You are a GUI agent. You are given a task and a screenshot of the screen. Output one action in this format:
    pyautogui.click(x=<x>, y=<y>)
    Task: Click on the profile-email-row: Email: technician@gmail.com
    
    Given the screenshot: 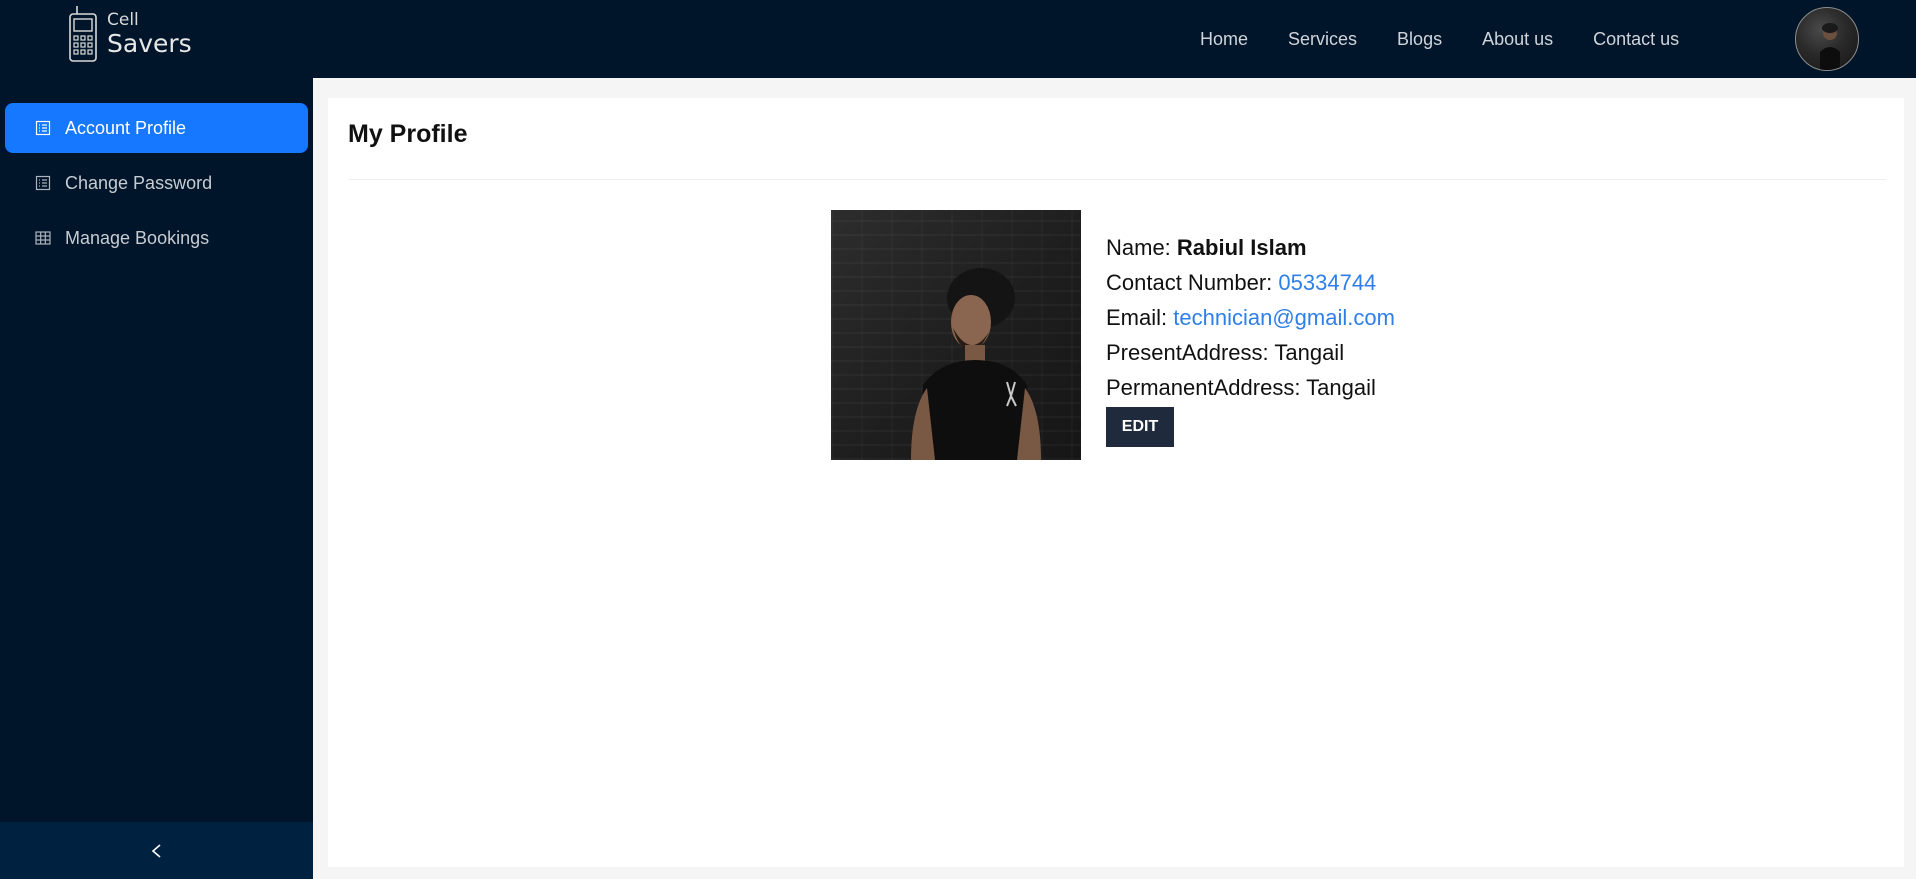 What is the action you would take?
    pyautogui.click(x=1250, y=317)
    